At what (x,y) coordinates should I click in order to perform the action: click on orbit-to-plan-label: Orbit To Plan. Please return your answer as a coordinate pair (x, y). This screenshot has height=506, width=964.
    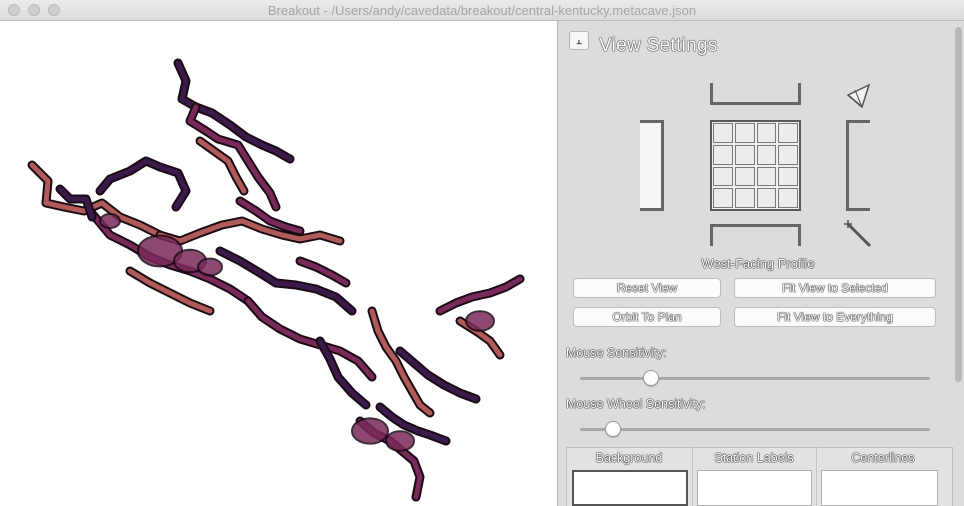
    Looking at the image, I should click on (647, 317).